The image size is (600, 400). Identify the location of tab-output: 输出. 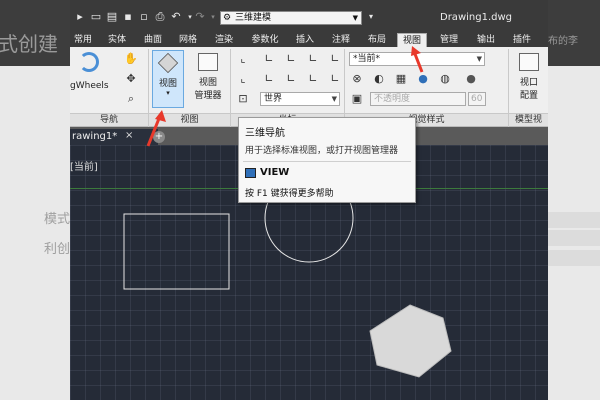
(486, 40).